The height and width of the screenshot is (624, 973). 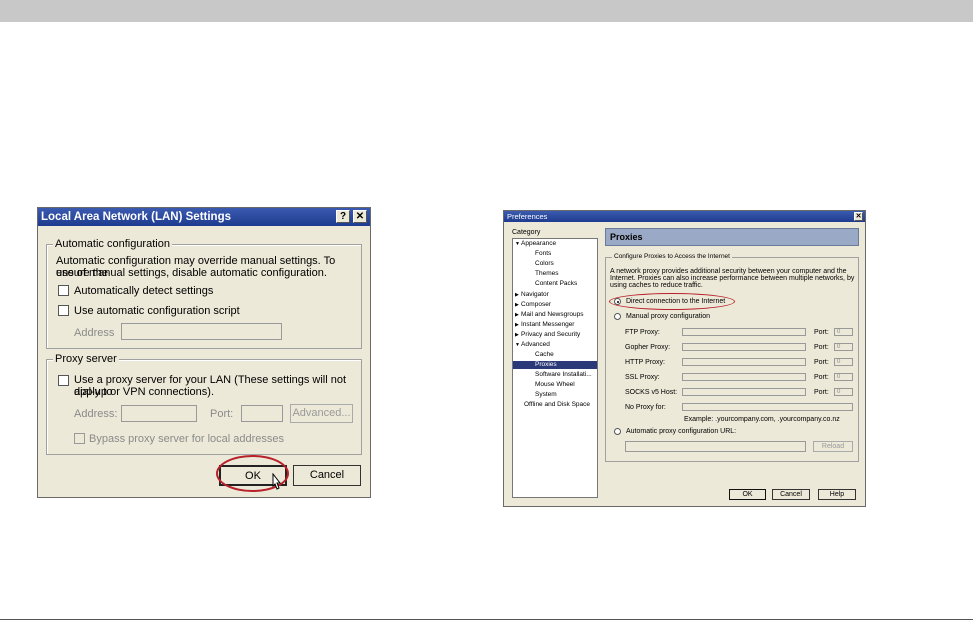 I want to click on ftp-port-input: 0, so click(x=843, y=332).